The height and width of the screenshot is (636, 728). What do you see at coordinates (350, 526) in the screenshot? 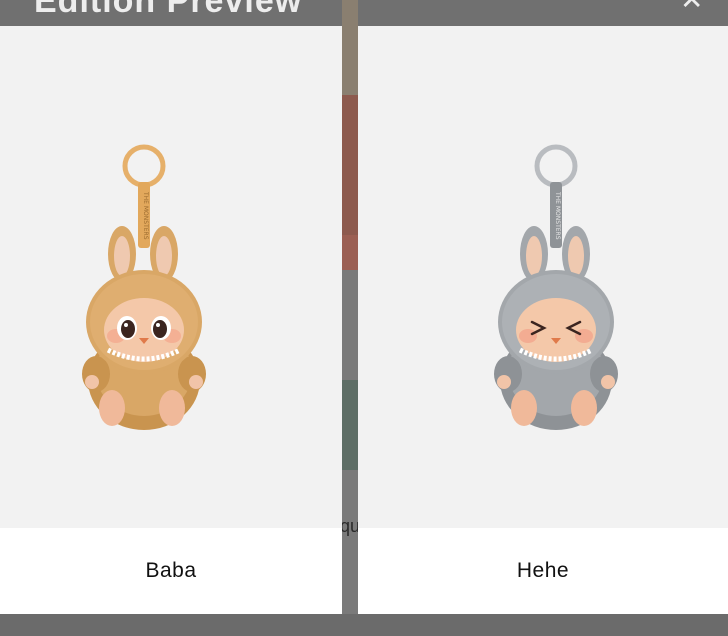
I see `background-text-fragment: qu` at bounding box center [350, 526].